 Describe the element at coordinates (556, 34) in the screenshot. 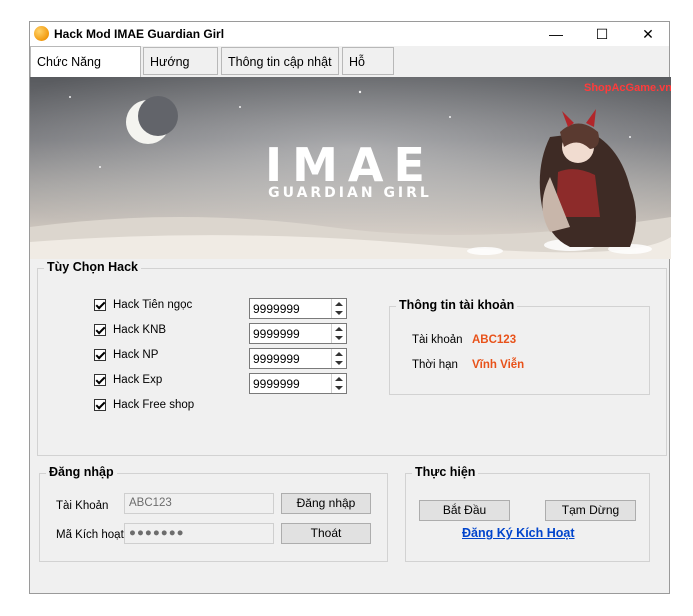

I see `minimize-button: —` at that location.